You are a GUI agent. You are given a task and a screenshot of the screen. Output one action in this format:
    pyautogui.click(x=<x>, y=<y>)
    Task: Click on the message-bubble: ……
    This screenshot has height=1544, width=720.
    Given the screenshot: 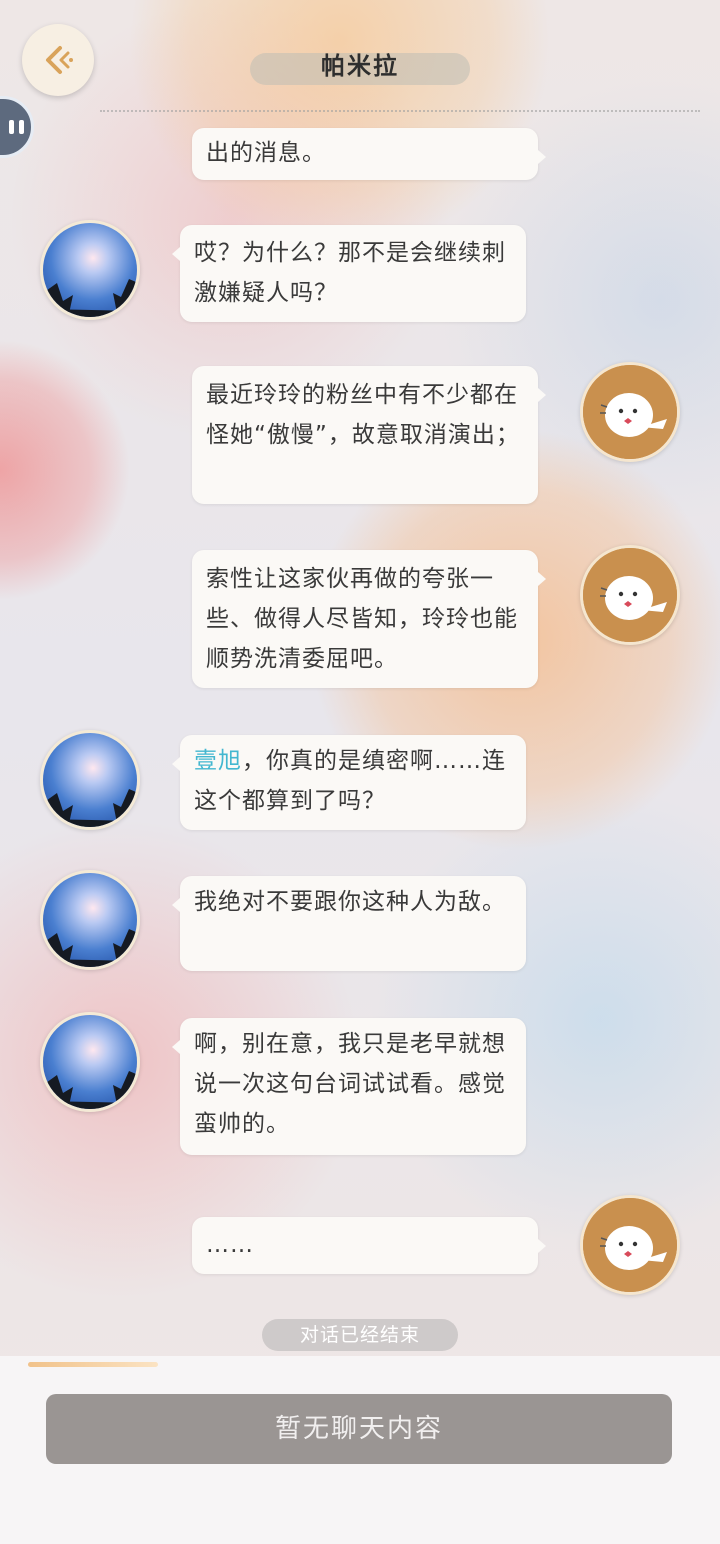 What is the action you would take?
    pyautogui.click(x=369, y=1245)
    